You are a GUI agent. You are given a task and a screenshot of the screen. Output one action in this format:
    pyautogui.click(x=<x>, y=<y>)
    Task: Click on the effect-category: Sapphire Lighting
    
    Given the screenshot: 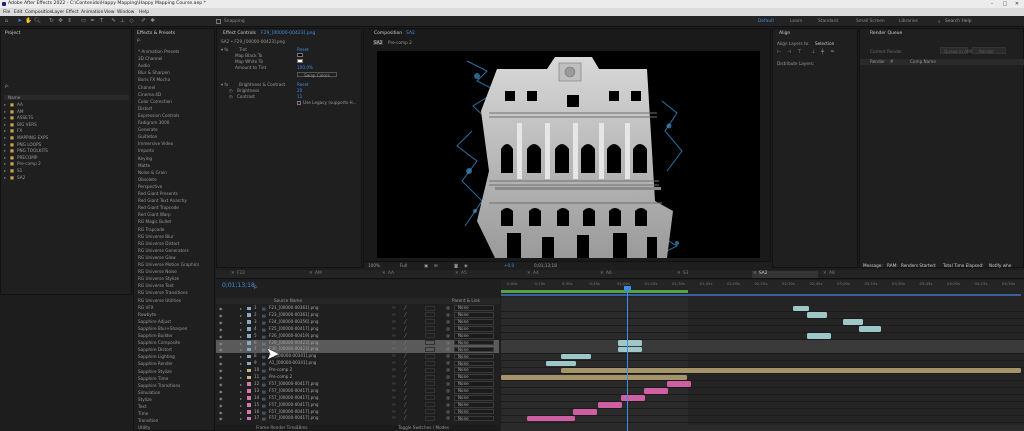 What is the action you would take?
    pyautogui.click(x=156, y=356)
    